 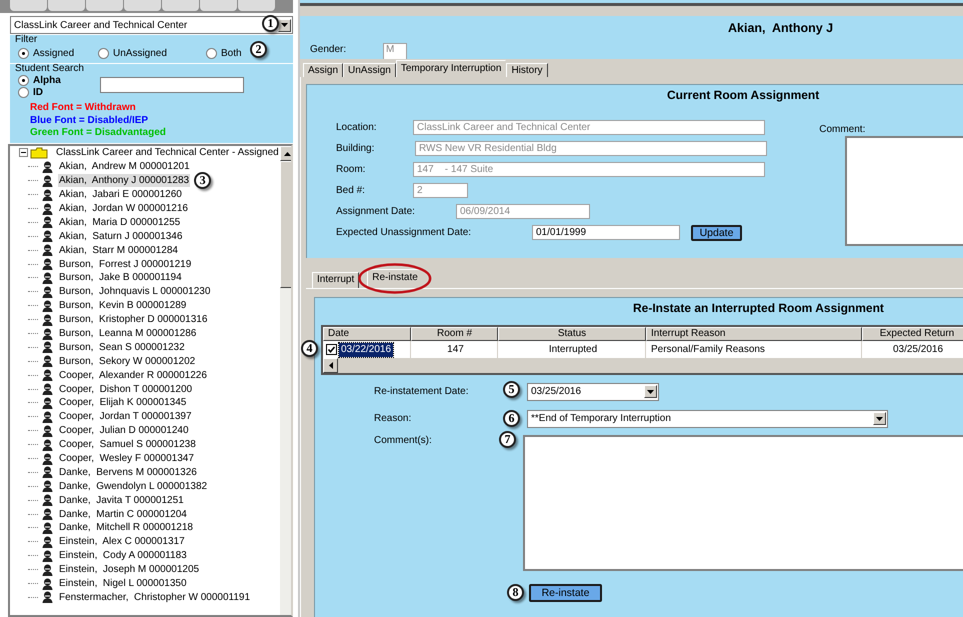 I want to click on tree-item: Cooper, Alexander R 000001226, so click(x=133, y=375).